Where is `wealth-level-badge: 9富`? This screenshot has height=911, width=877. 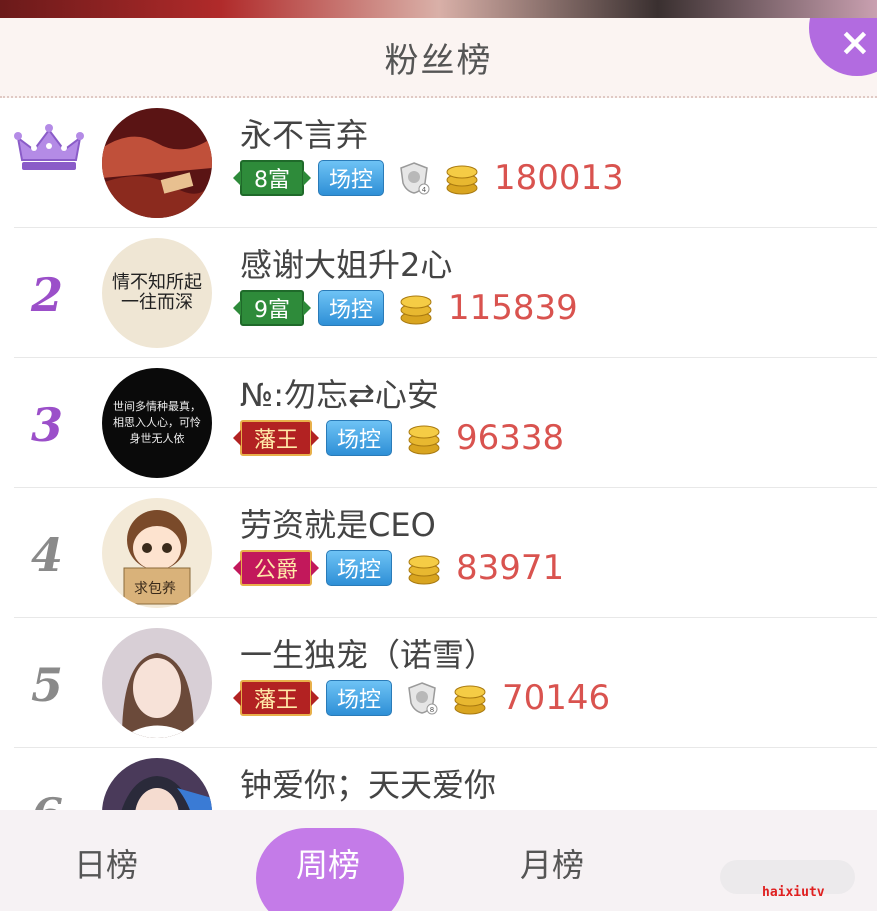
wealth-level-badge: 9富 is located at coordinates (272, 308).